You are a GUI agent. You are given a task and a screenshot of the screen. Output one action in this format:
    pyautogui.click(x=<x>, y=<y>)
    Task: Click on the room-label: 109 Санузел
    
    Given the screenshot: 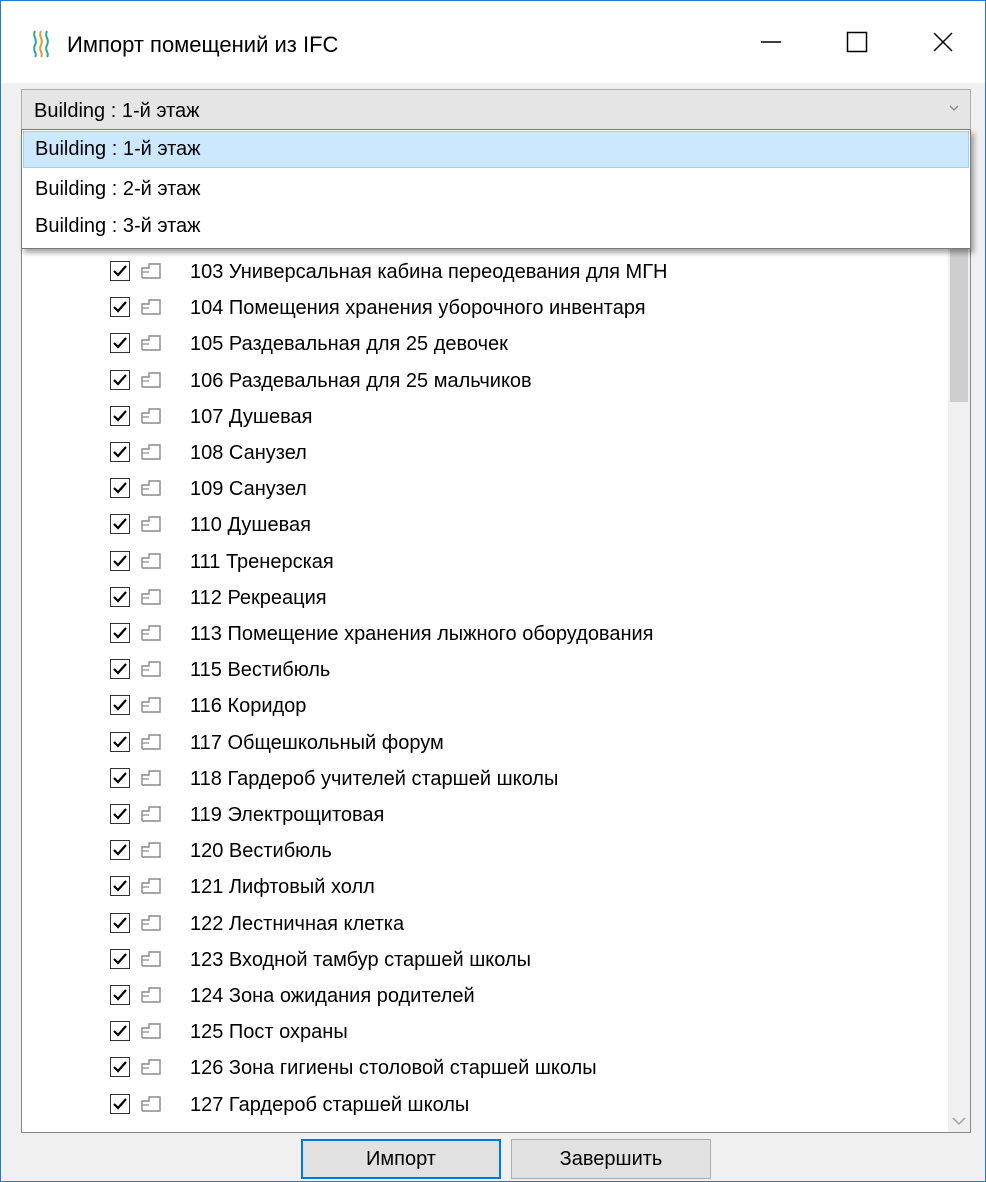 What is the action you would take?
    pyautogui.click(x=248, y=489)
    